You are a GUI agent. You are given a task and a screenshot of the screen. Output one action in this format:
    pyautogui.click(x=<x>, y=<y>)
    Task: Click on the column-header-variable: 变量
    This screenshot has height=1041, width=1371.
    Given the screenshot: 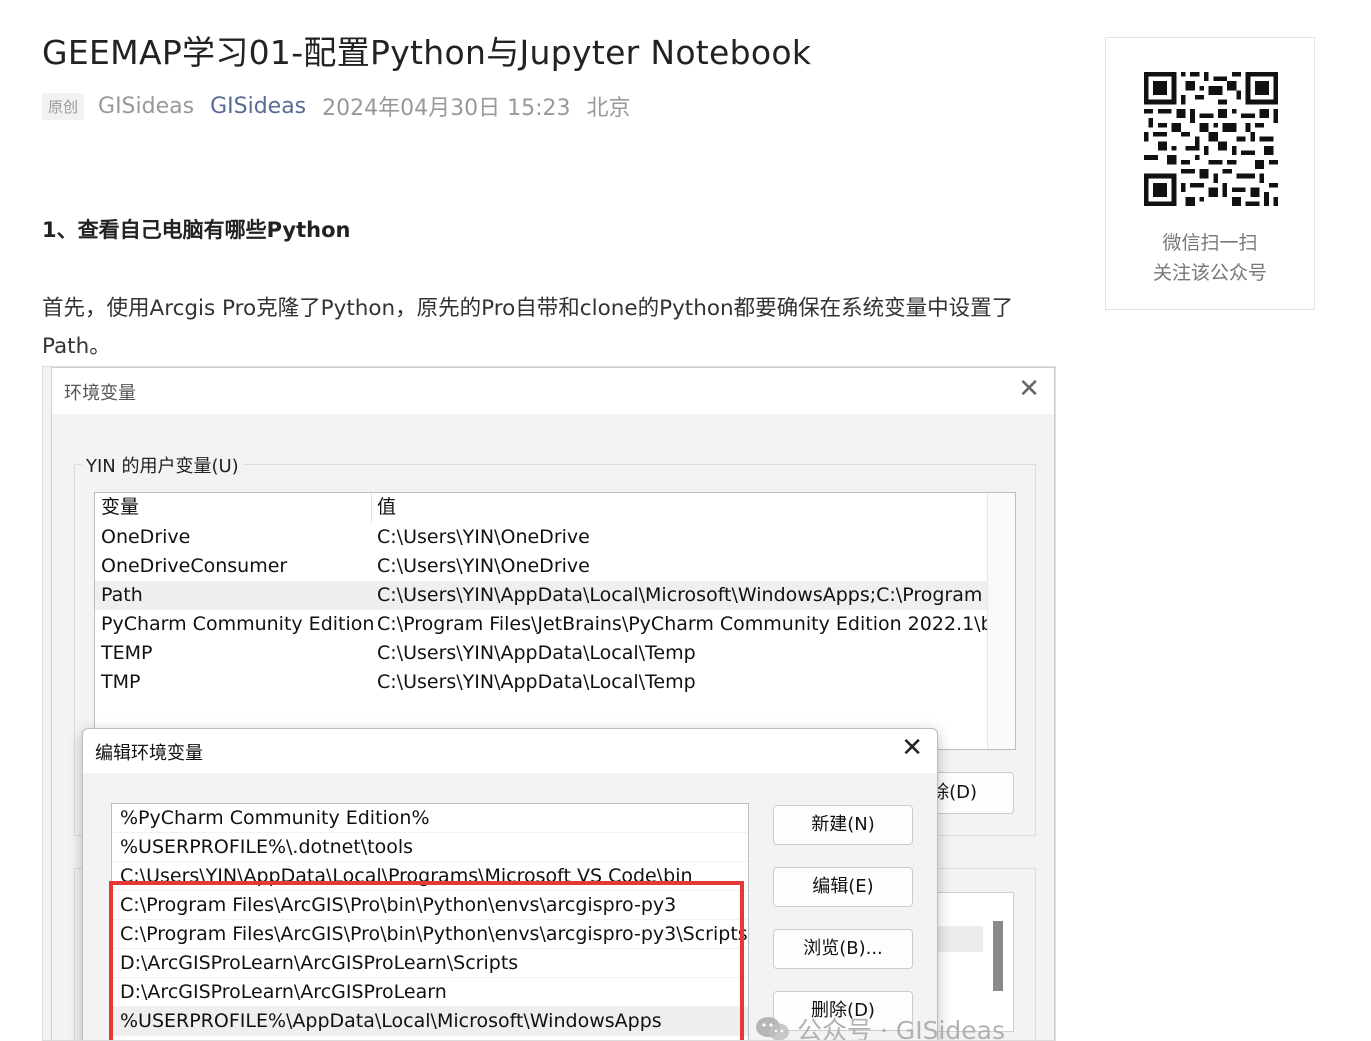 What is the action you would take?
    pyautogui.click(x=120, y=507)
    